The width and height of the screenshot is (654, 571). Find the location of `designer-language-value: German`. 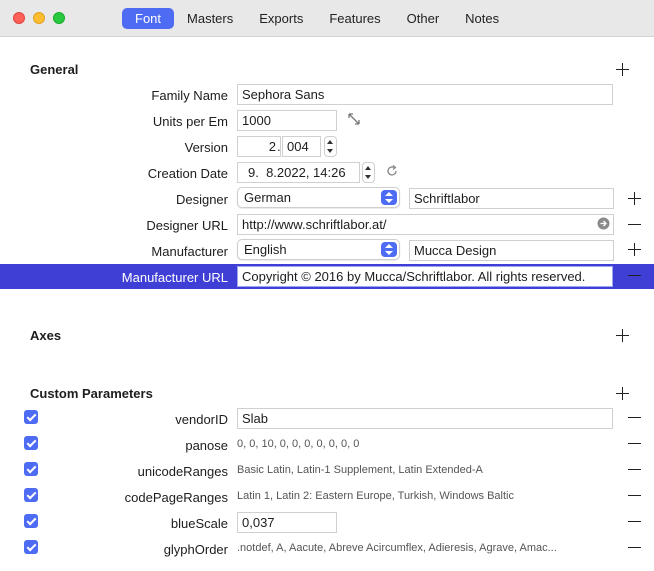

designer-language-value: German is located at coordinates (267, 197).